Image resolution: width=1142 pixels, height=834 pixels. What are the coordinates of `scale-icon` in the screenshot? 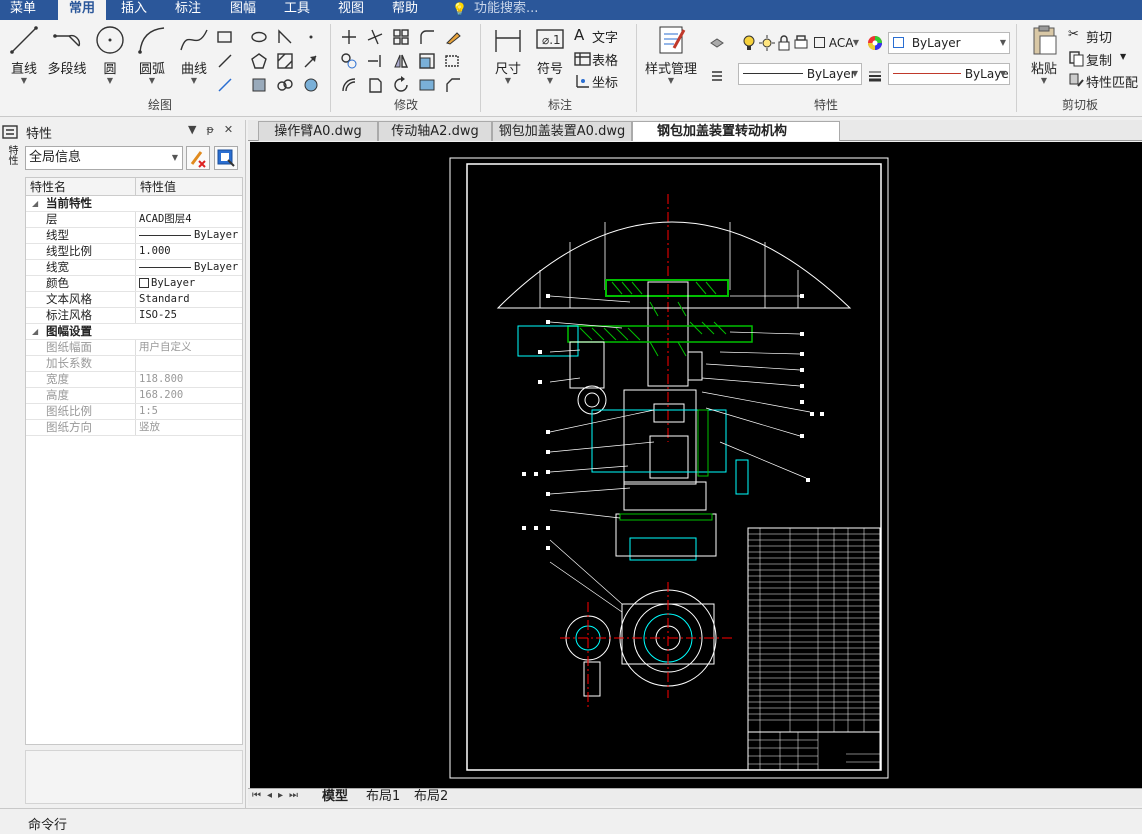 It's located at (427, 61).